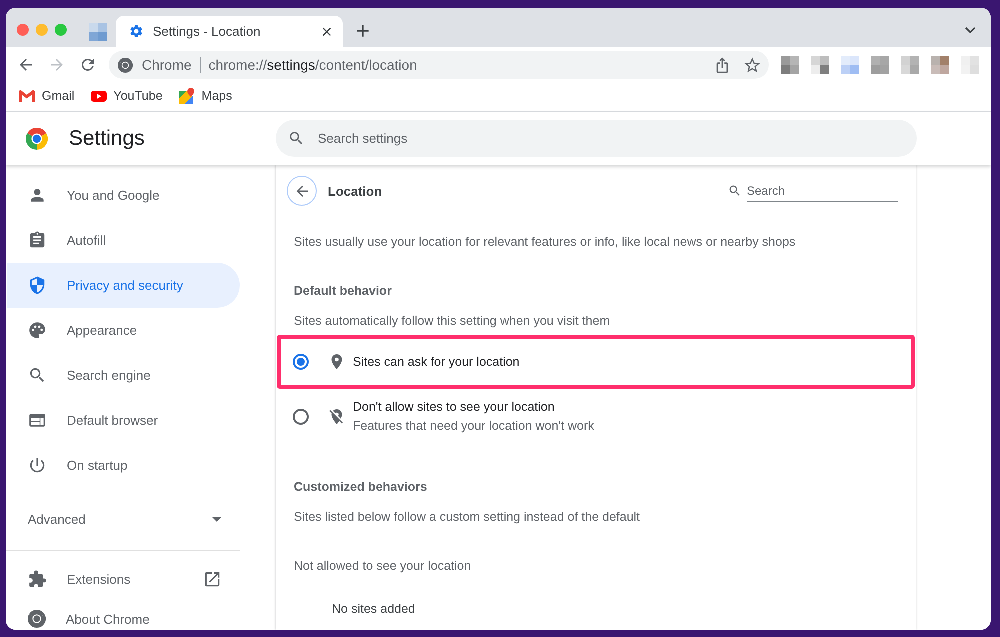 Image resolution: width=1000 pixels, height=637 pixels. What do you see at coordinates (123, 614) in the screenshot?
I see `nav-item: About Chrome` at bounding box center [123, 614].